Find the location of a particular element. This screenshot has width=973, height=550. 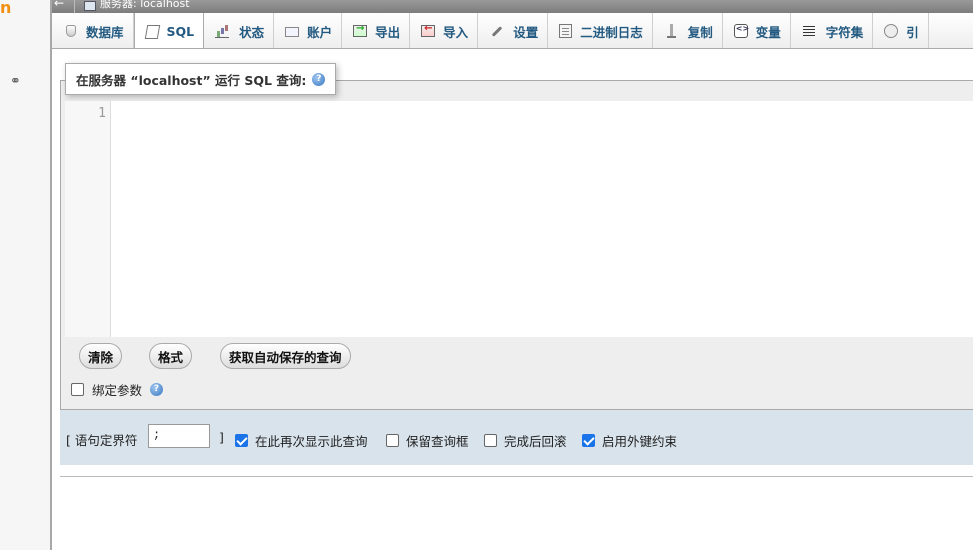

user-accounts-icon is located at coordinates (292, 32).